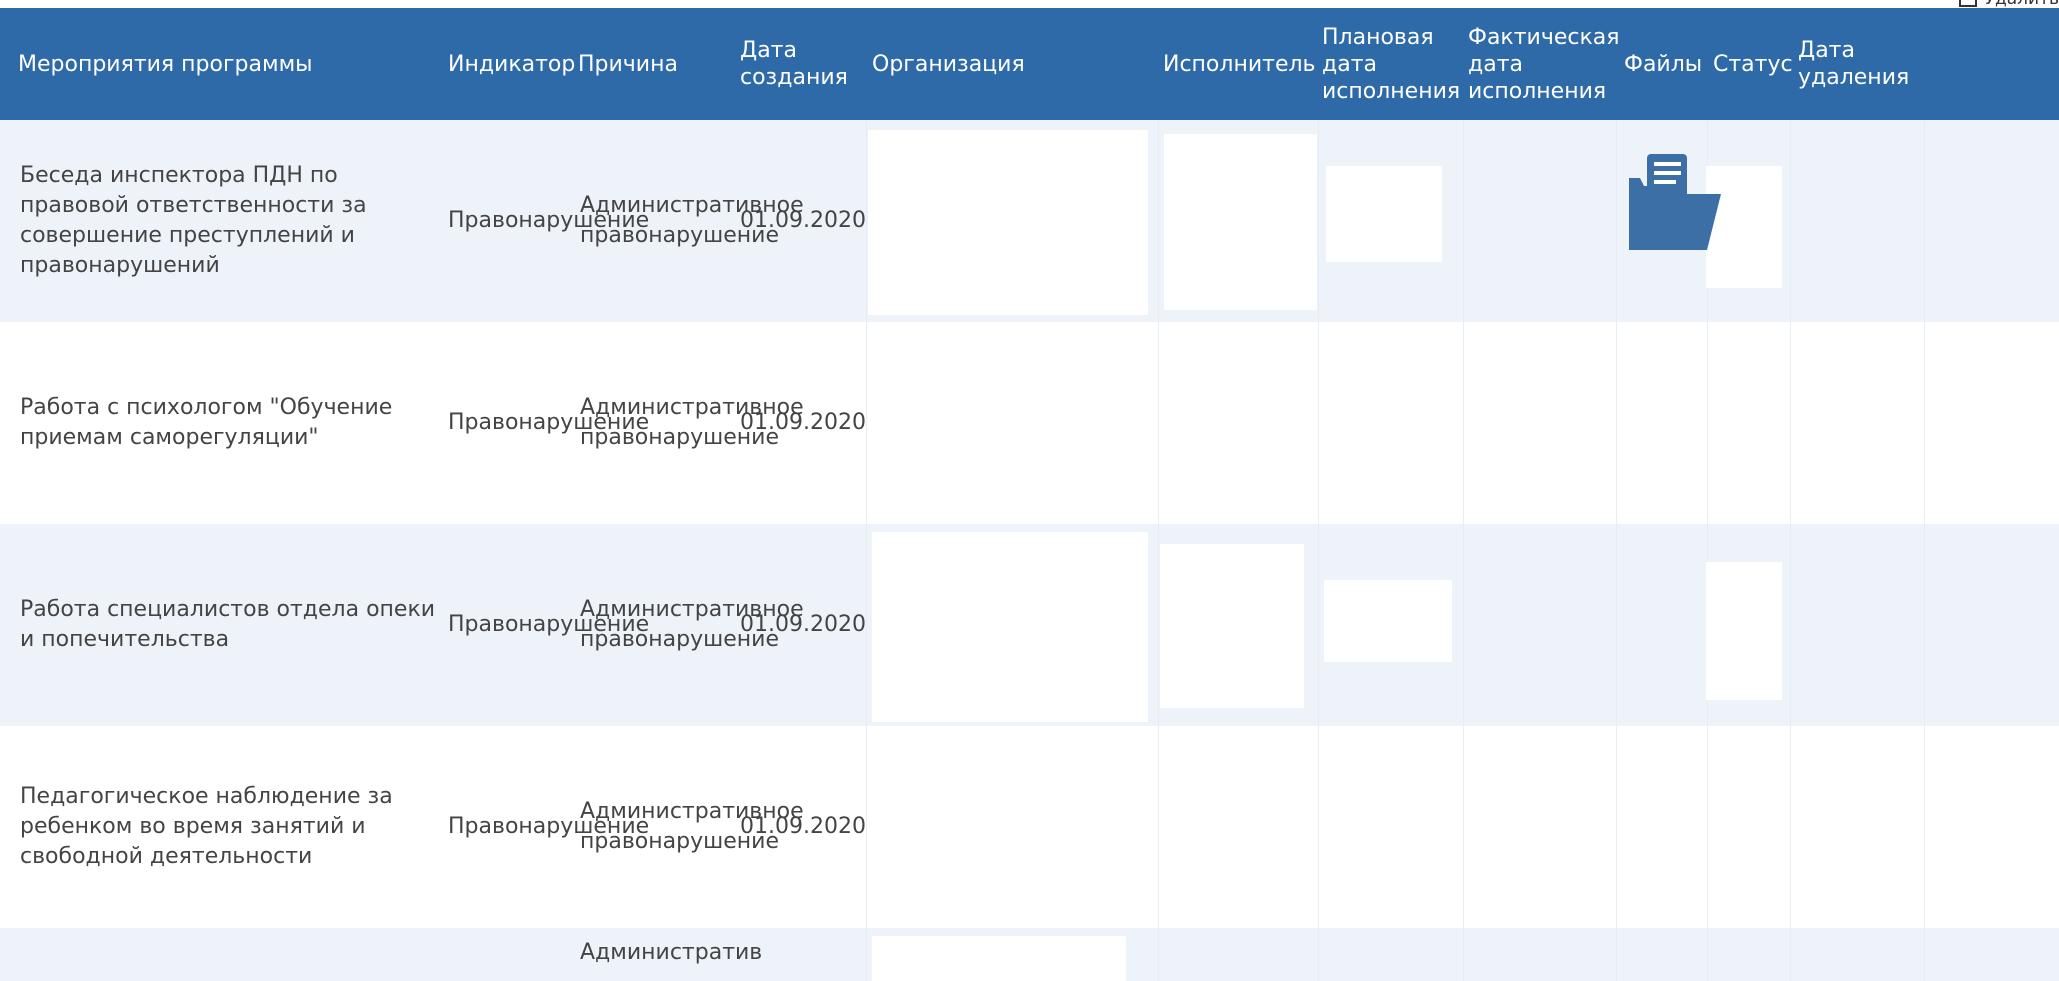  I want to click on col-planned-date: Плановая дата исполнения, so click(1392, 64).